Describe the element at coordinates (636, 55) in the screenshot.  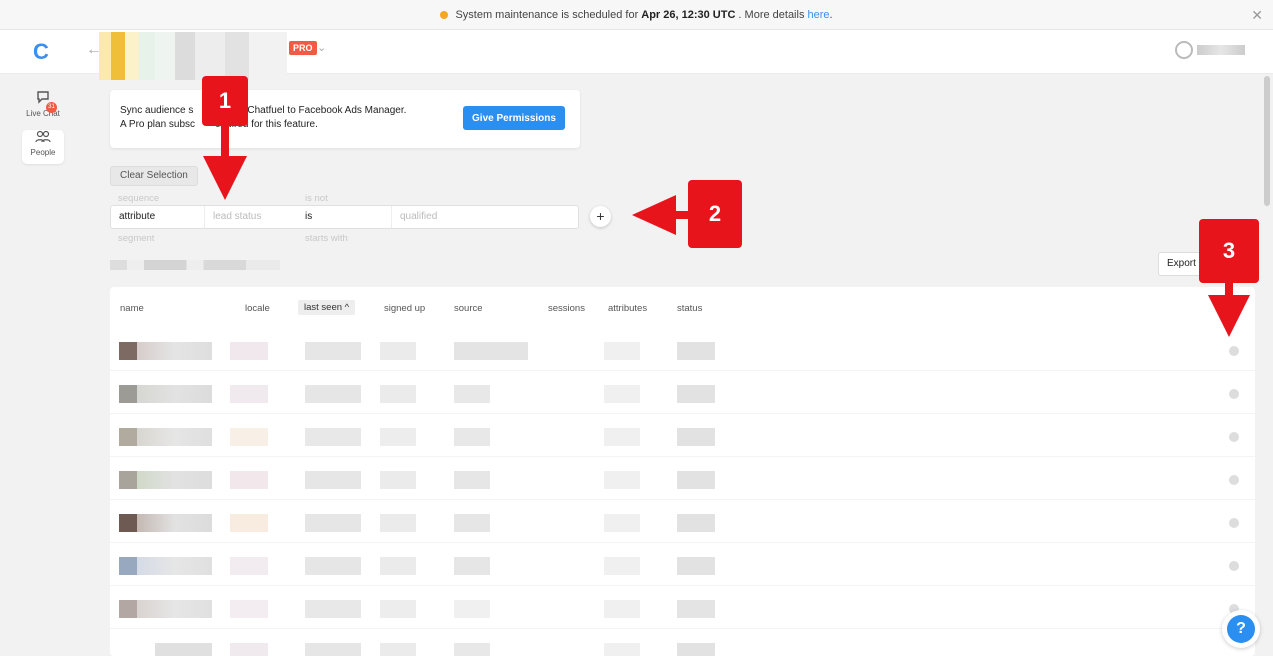
I see `top-bar: C ← PRO ⌄` at that location.